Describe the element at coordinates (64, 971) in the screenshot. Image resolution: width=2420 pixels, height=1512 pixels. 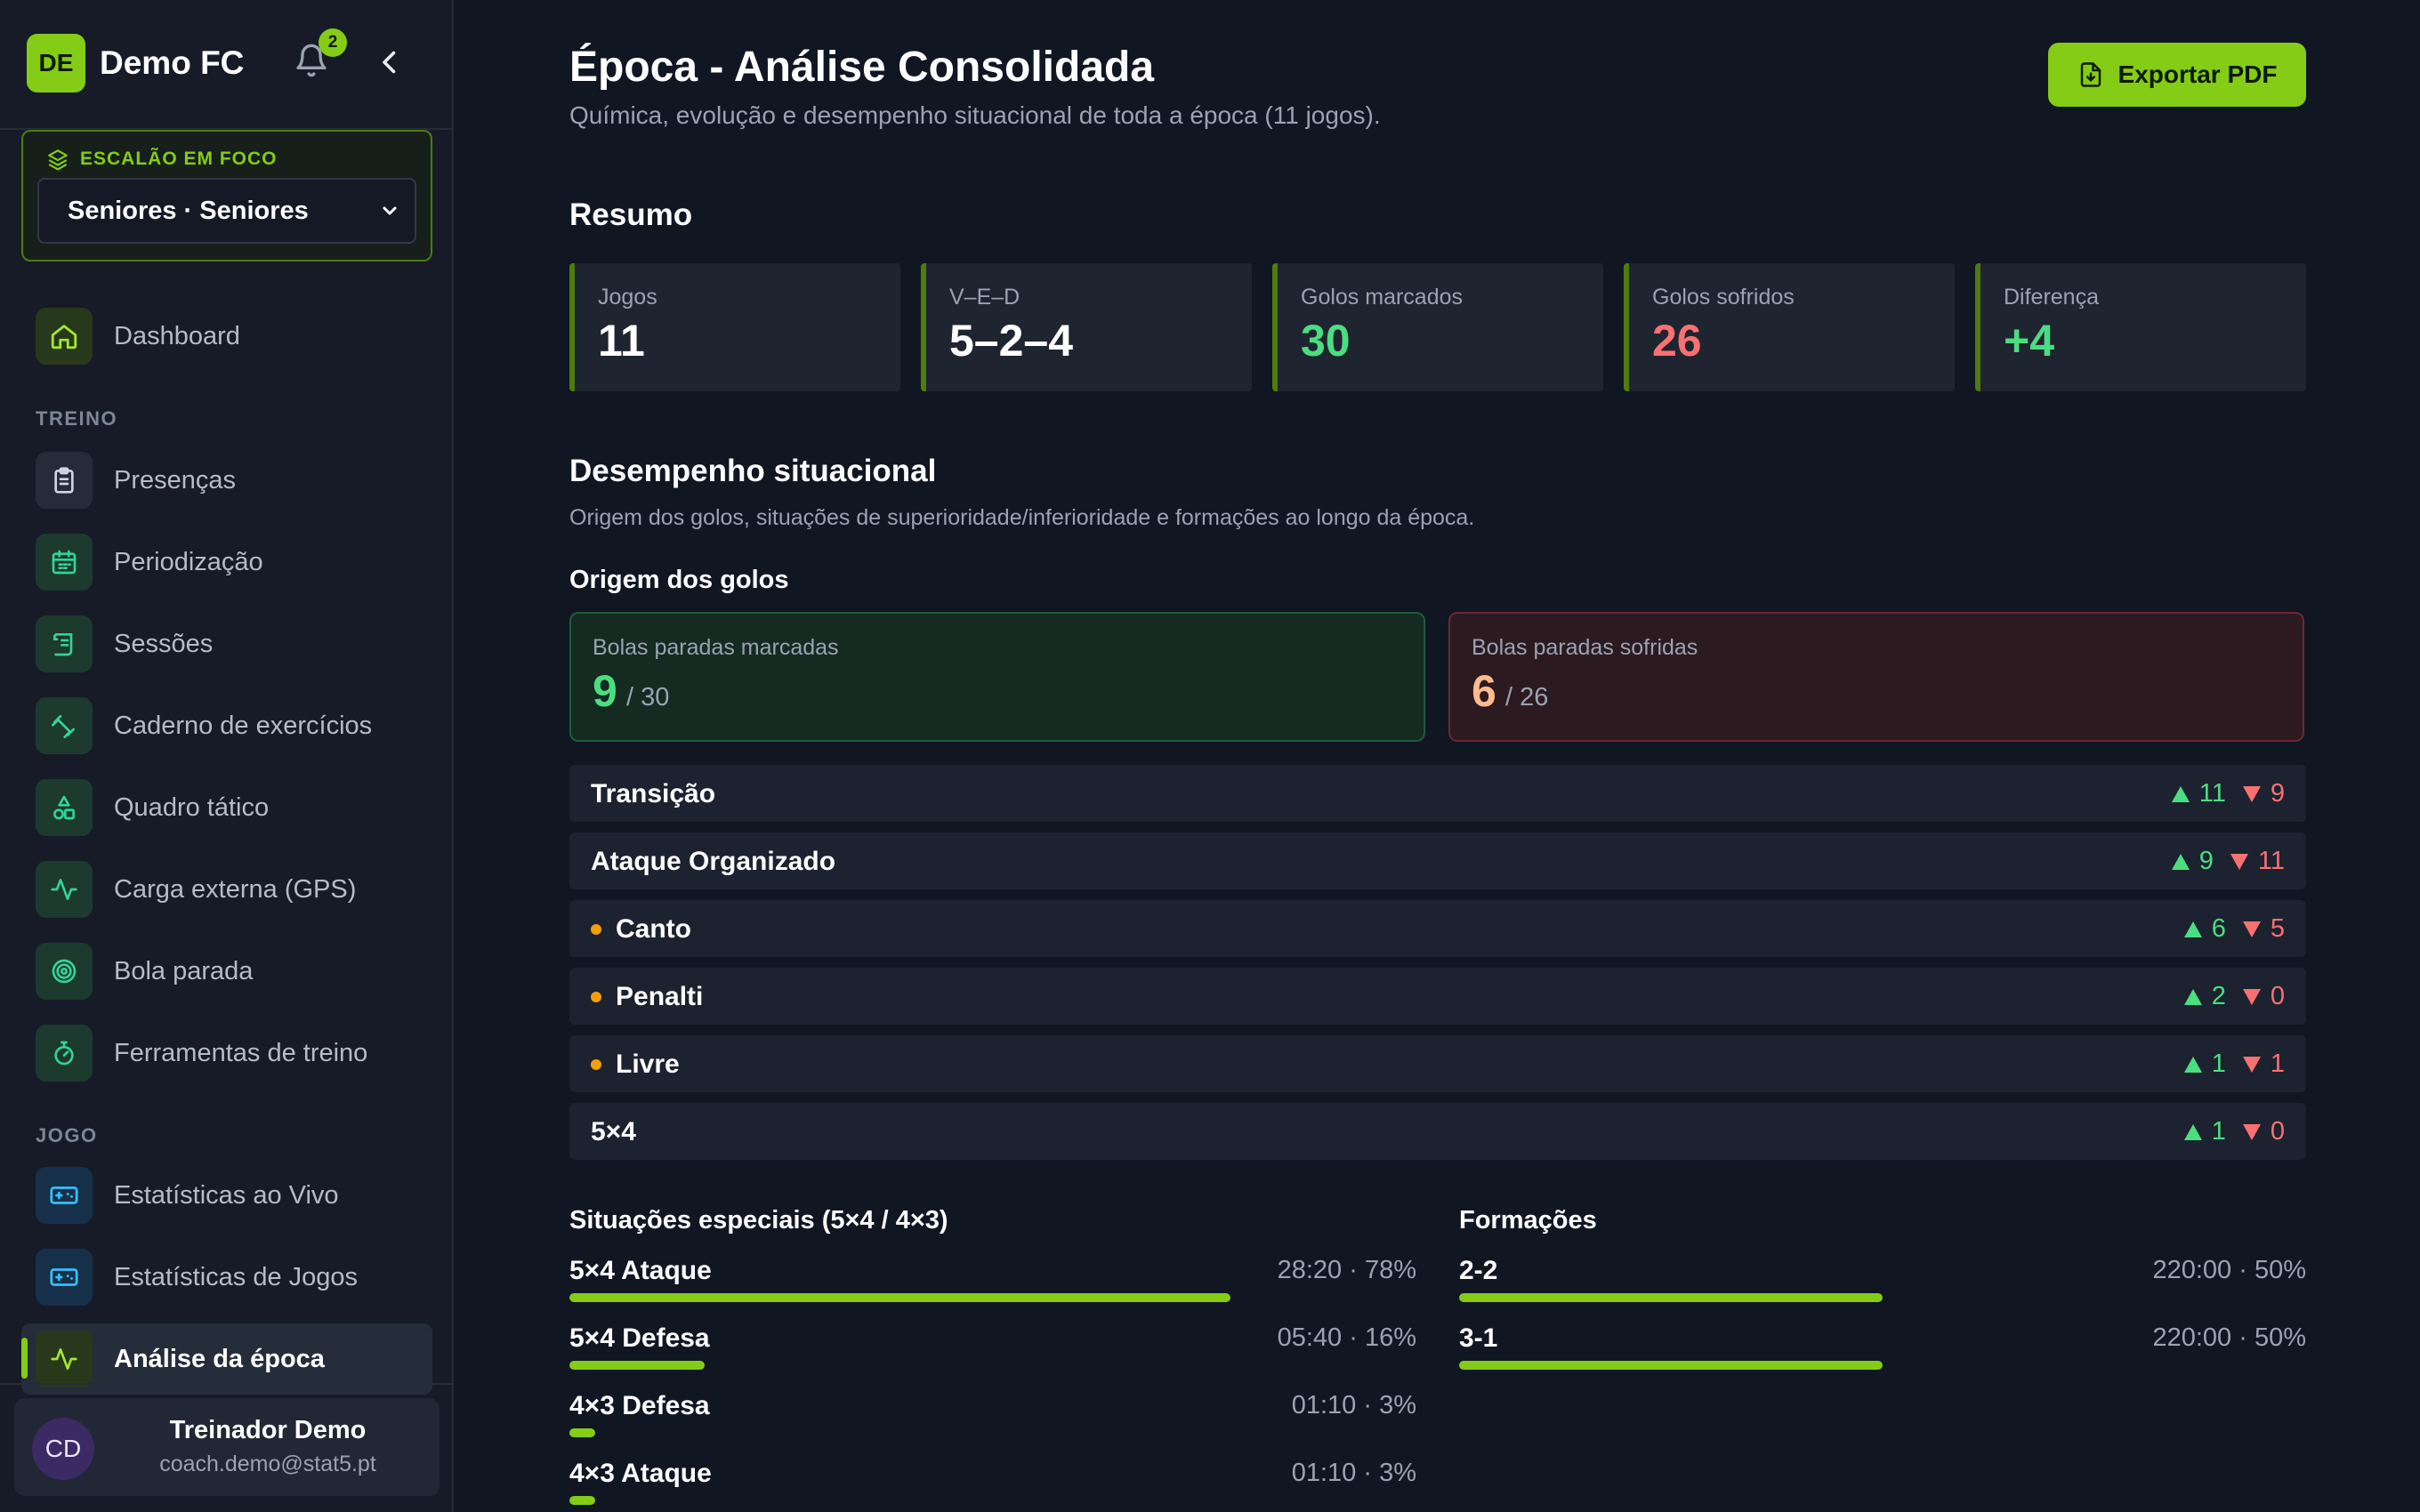
I see `target-icon` at that location.